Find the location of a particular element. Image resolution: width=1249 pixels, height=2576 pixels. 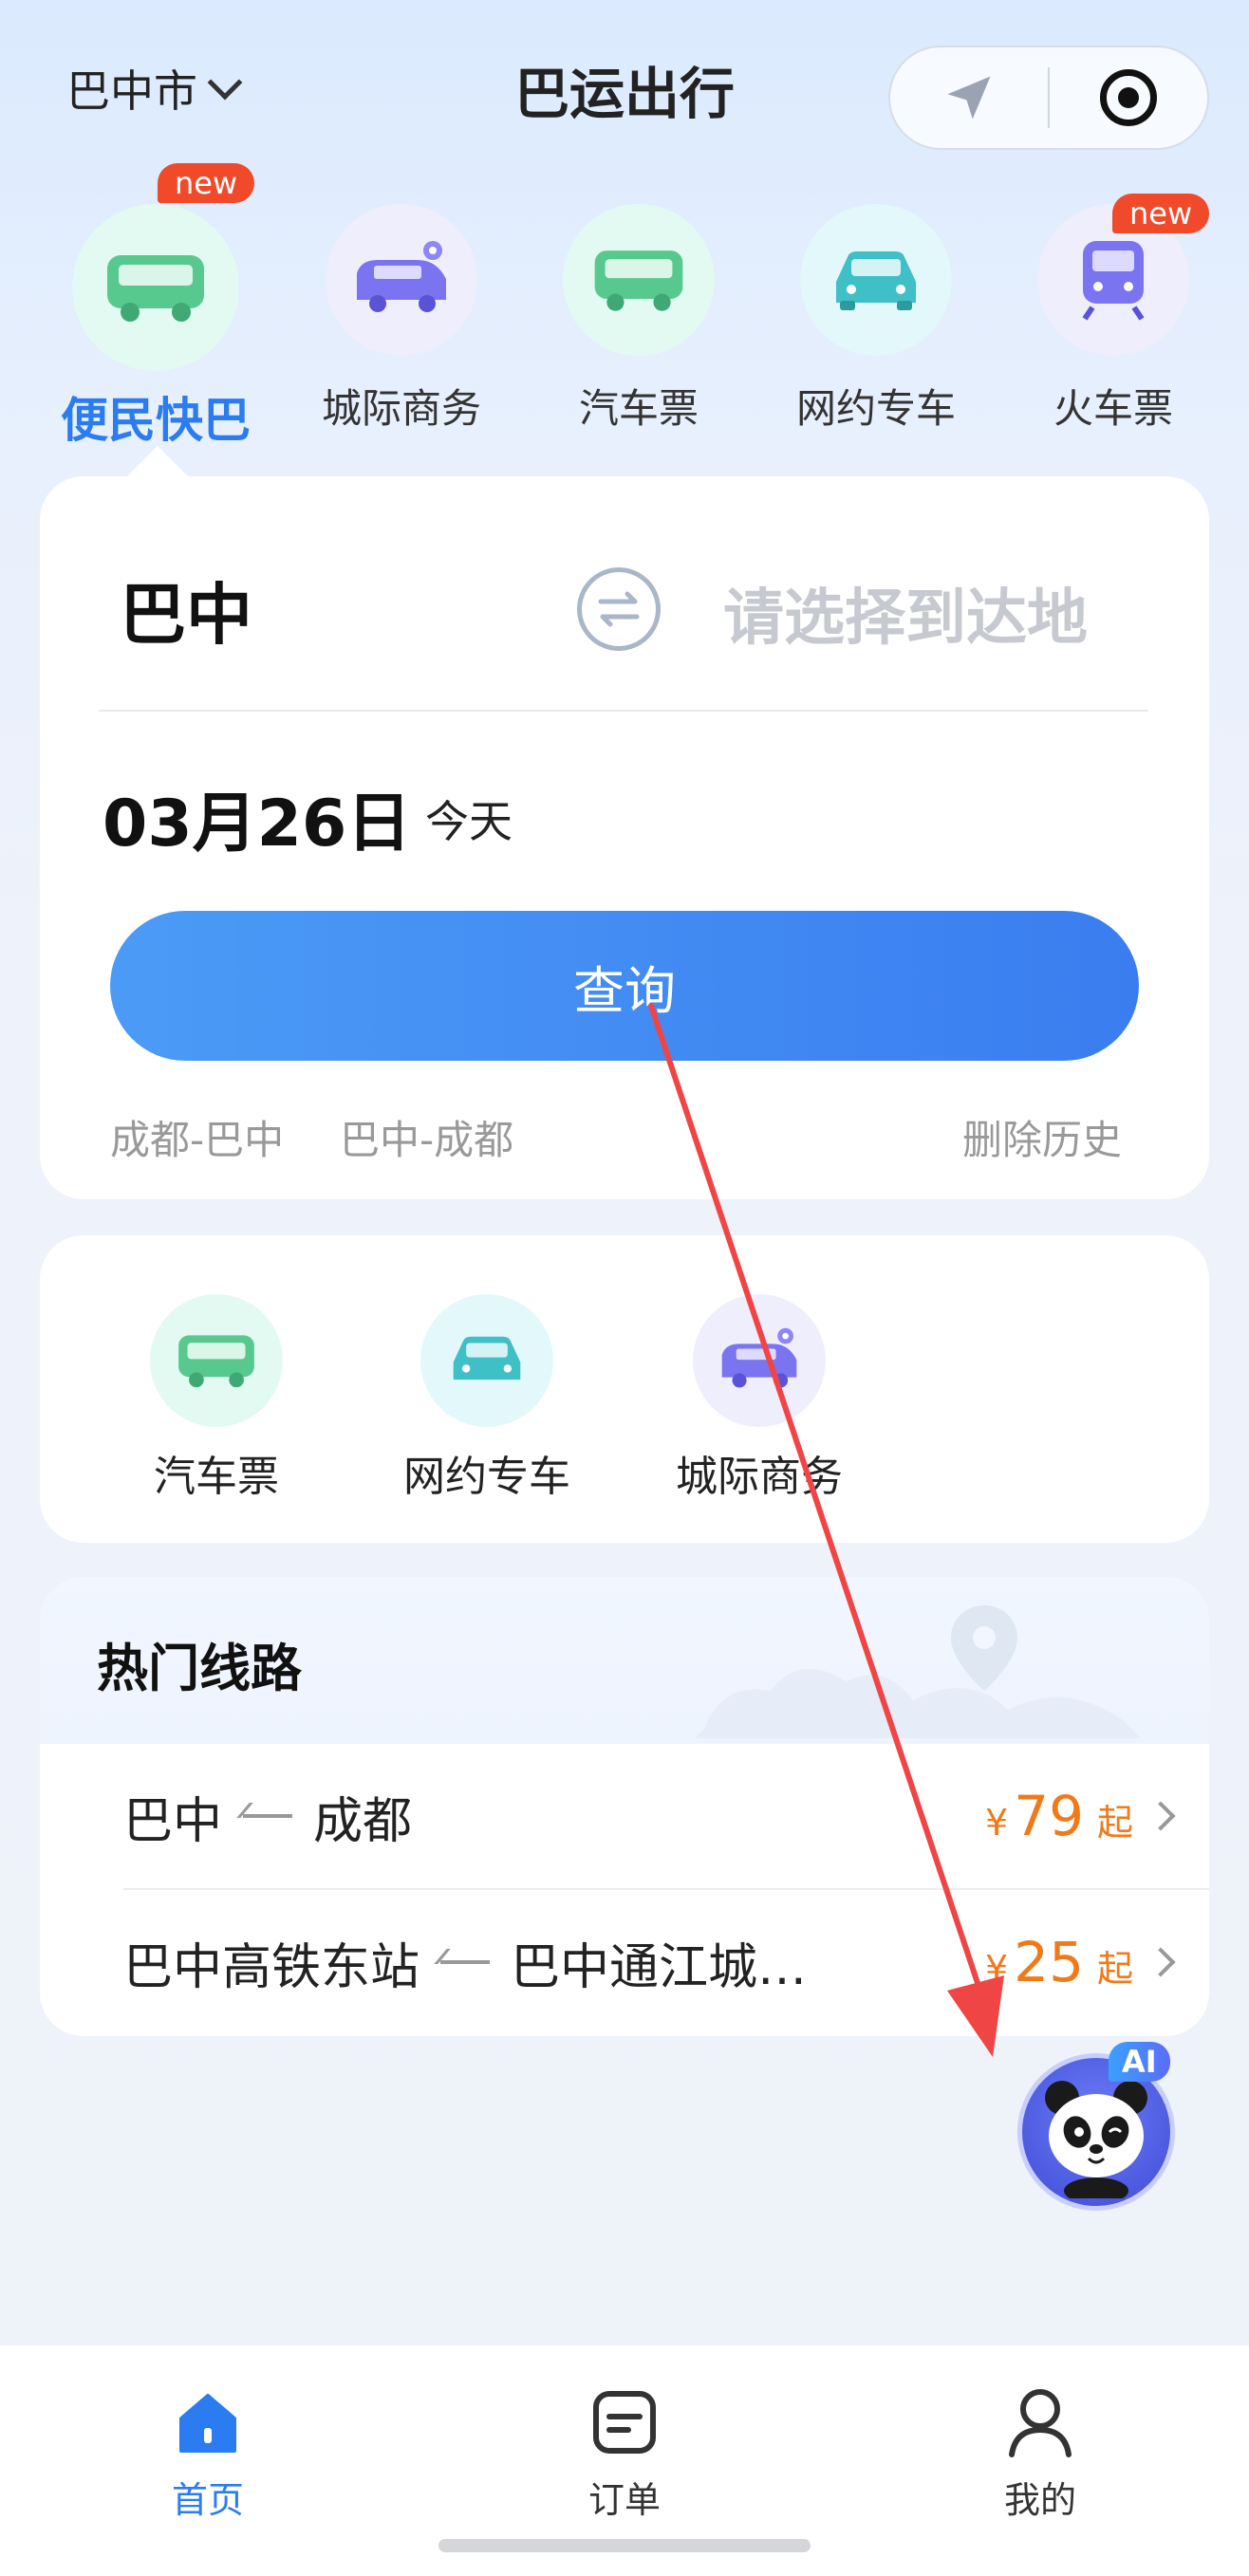

route-price: ¥ 79 起 is located at coordinates (1059, 1816).